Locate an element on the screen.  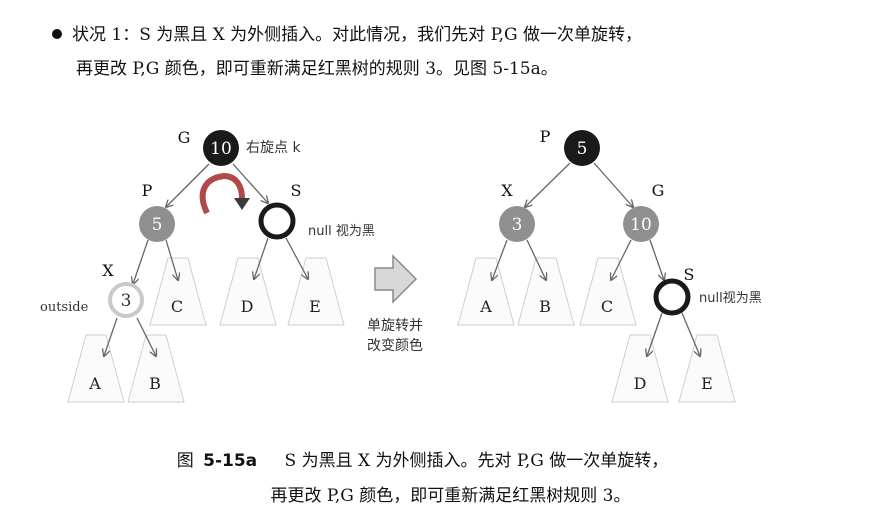
left-rotate-note: 右旋点 k is located at coordinates (273, 148).